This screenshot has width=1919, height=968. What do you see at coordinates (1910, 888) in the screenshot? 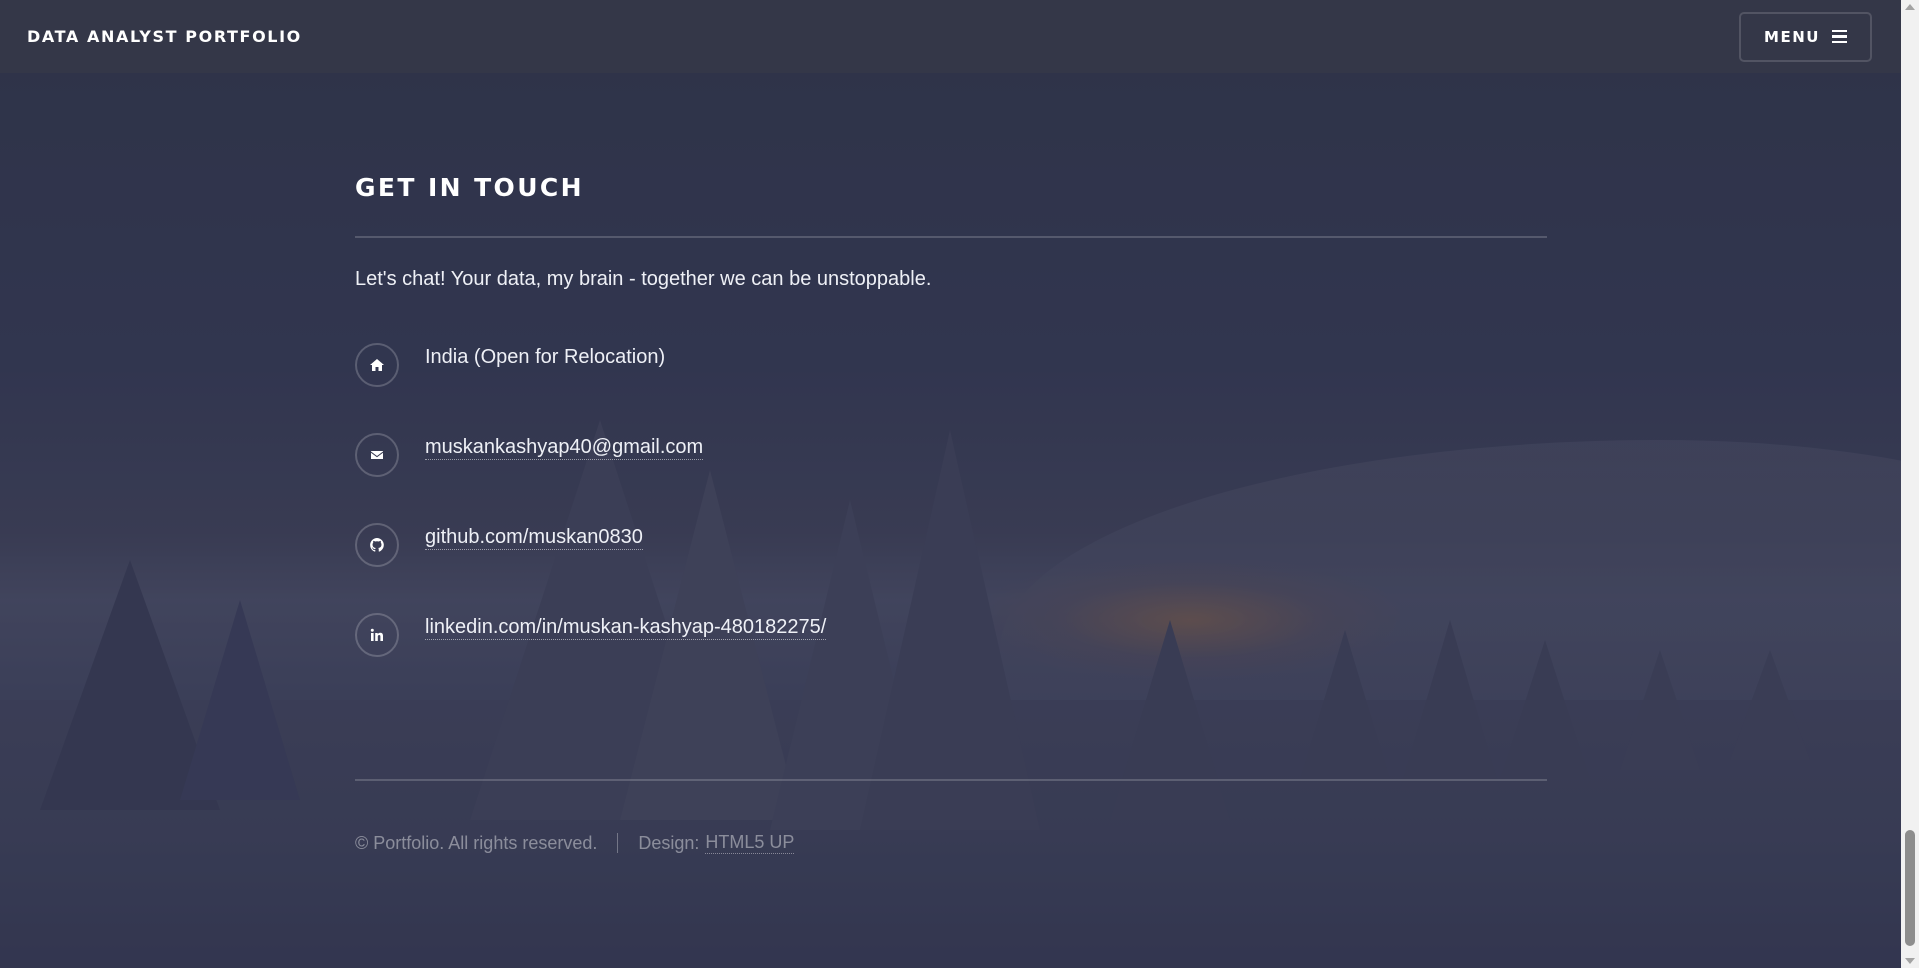
I see `scrollbar-thumb` at bounding box center [1910, 888].